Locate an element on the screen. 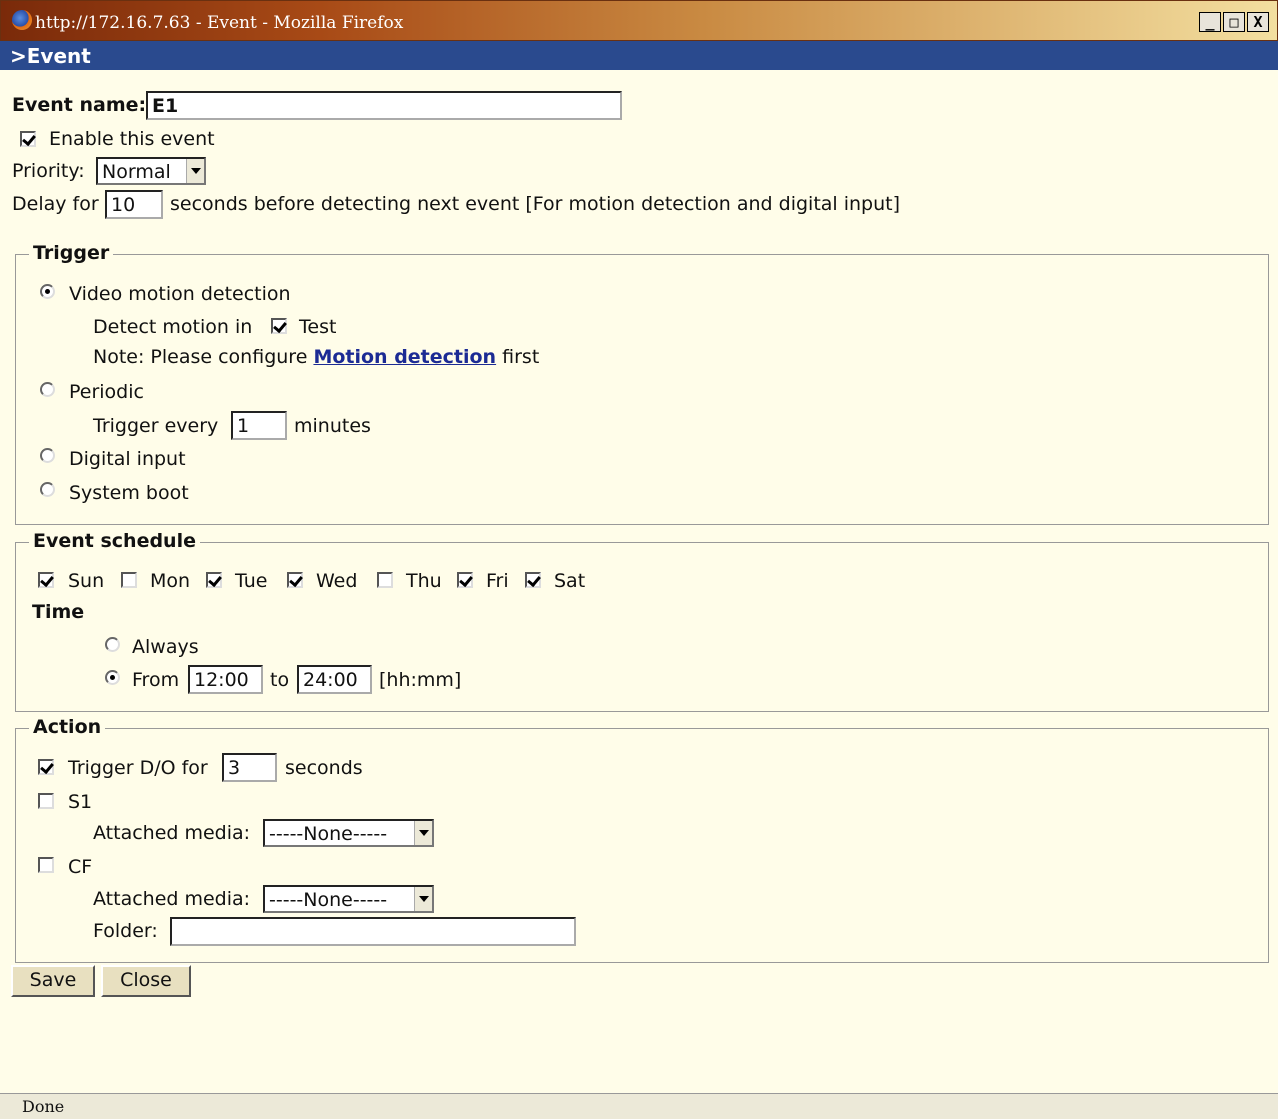 This screenshot has height=1119, width=1278. periodic-radio is located at coordinates (47, 389).